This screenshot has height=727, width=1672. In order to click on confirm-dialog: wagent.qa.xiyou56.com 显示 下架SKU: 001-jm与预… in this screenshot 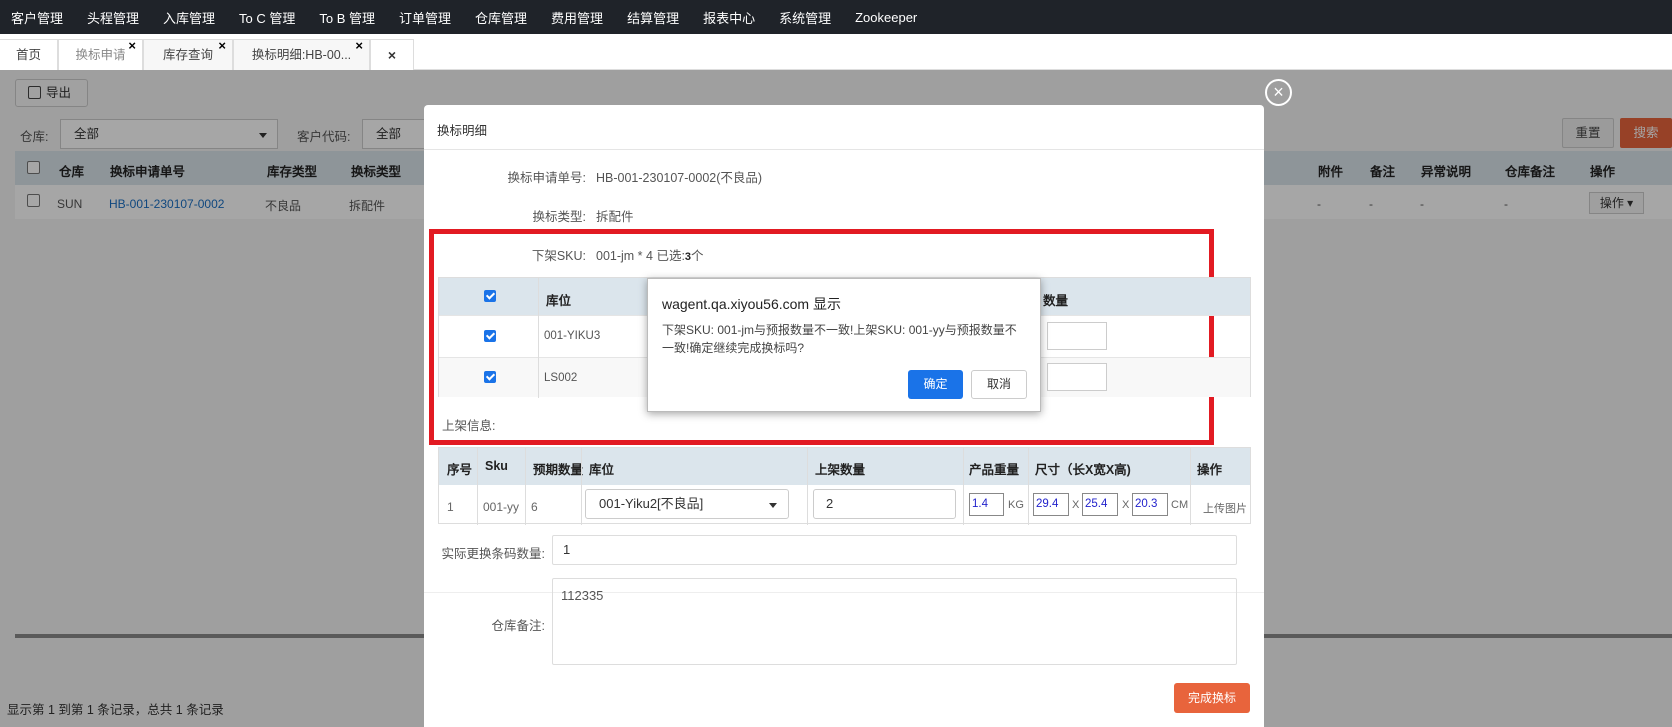, I will do `click(844, 345)`.